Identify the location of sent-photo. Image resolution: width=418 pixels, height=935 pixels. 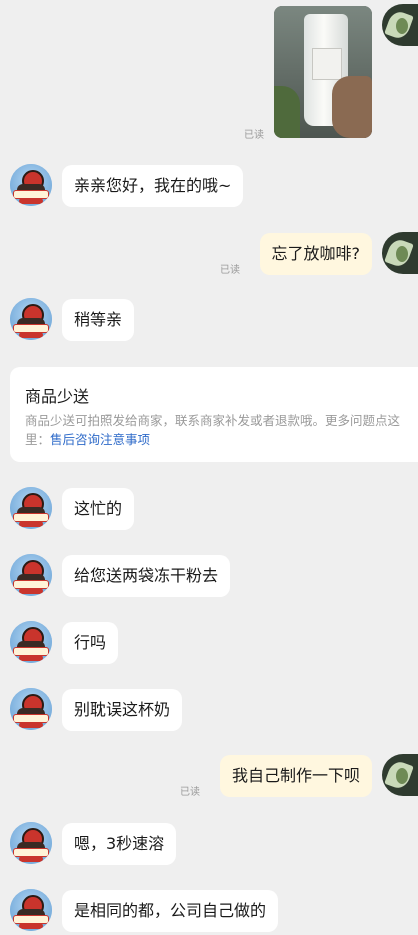
(323, 72).